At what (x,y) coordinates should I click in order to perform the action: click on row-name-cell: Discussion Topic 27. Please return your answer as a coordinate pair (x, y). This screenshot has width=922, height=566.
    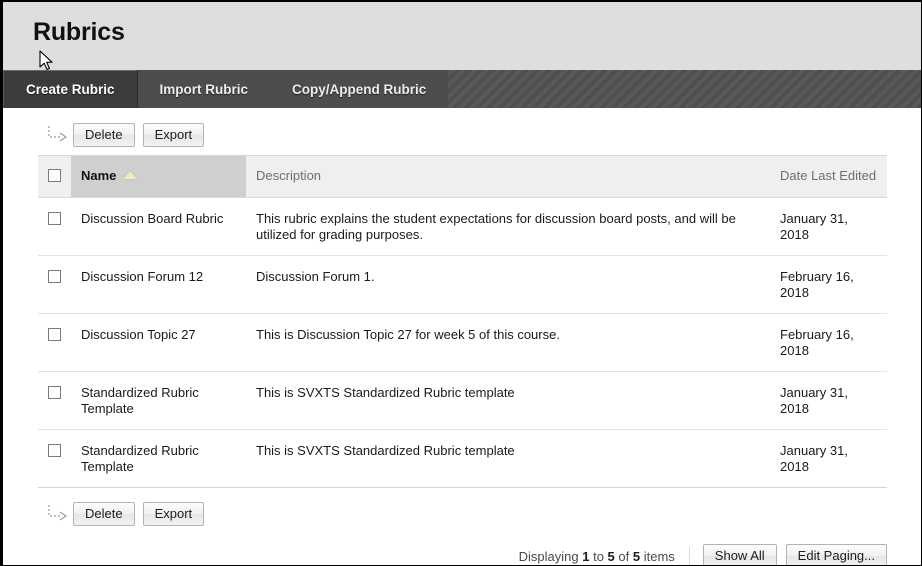
    Looking at the image, I should click on (158, 342).